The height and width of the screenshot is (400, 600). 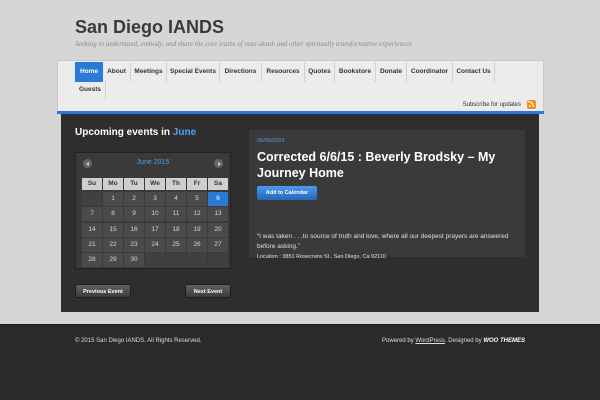 I want to click on weekday-header: We, so click(x=155, y=184).